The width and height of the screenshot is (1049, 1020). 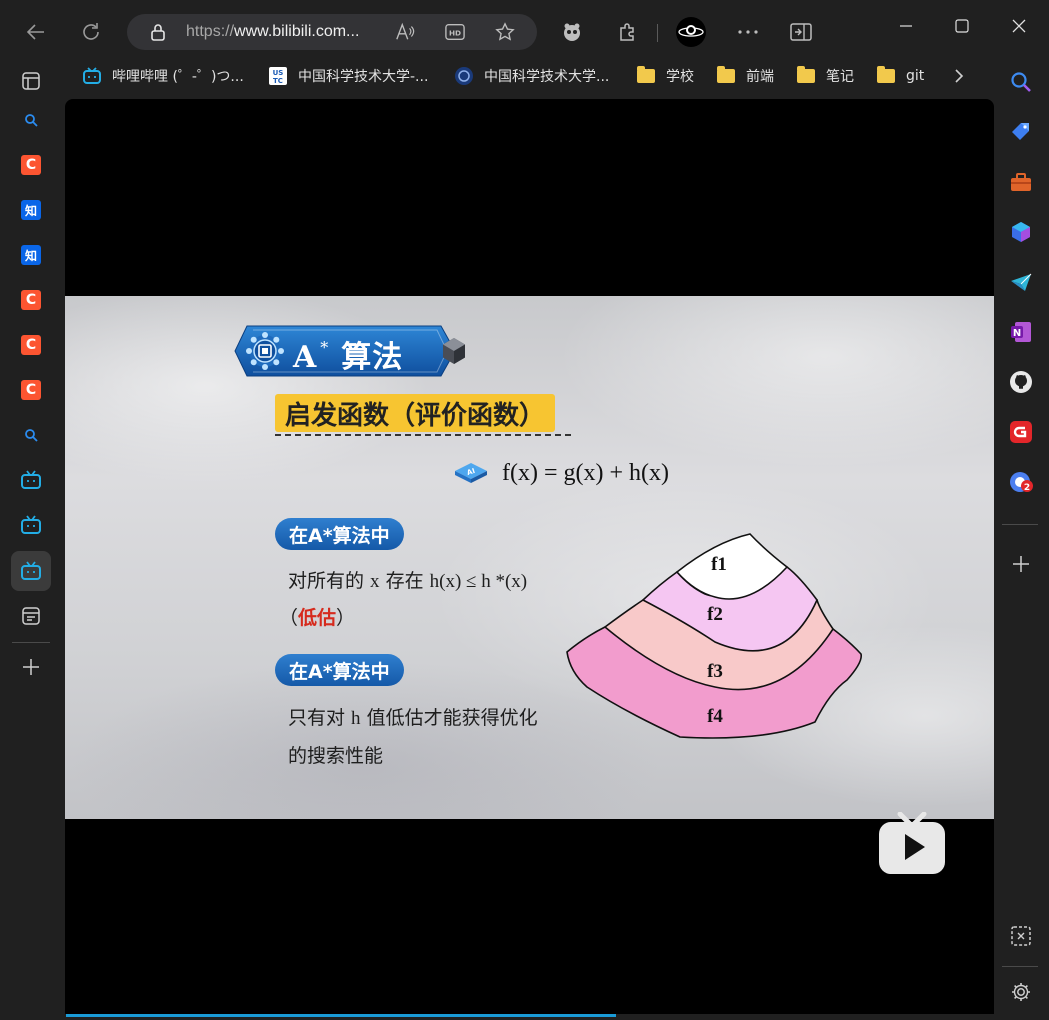 What do you see at coordinates (715, 614) in the screenshot?
I see `layer-label-f2: f2` at bounding box center [715, 614].